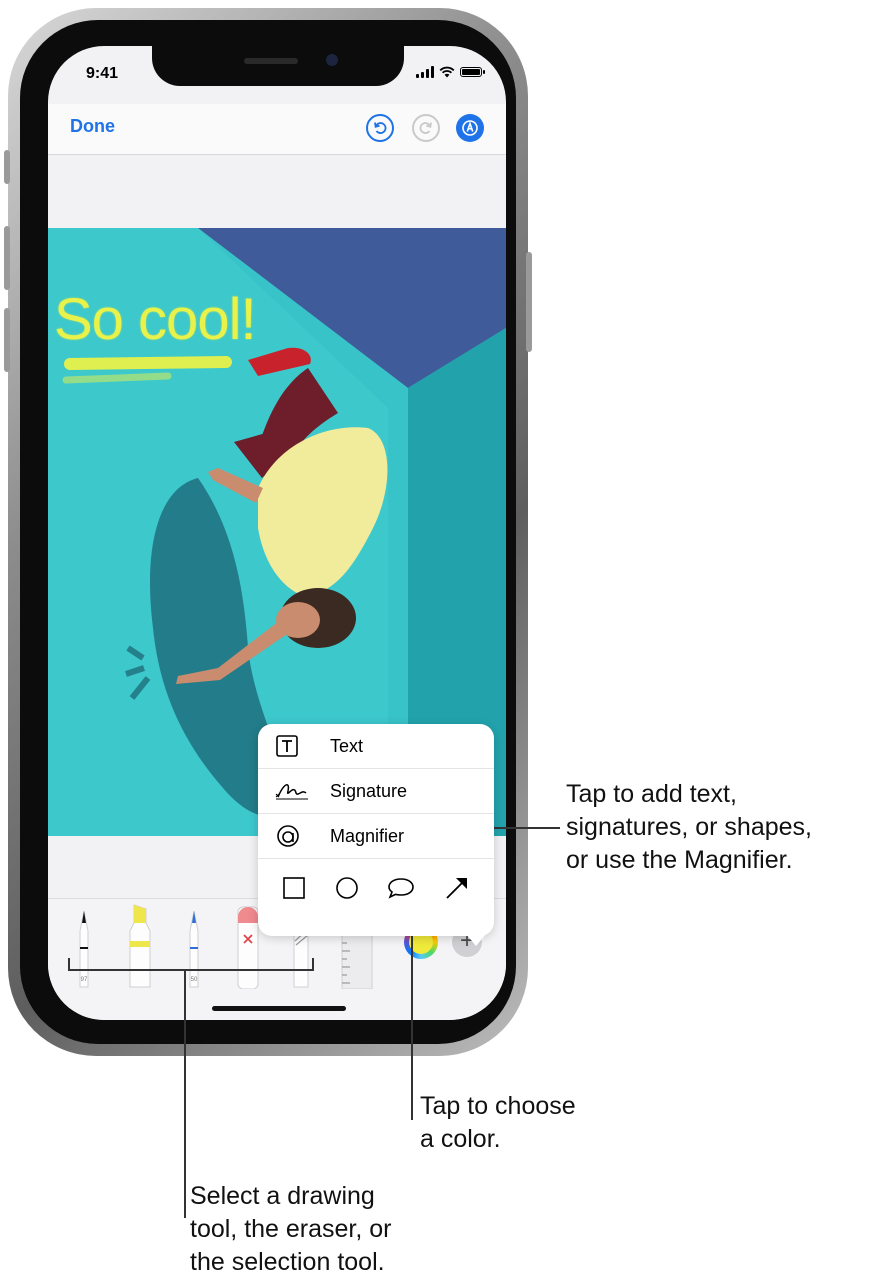  I want to click on side-button, so click(529, 302).